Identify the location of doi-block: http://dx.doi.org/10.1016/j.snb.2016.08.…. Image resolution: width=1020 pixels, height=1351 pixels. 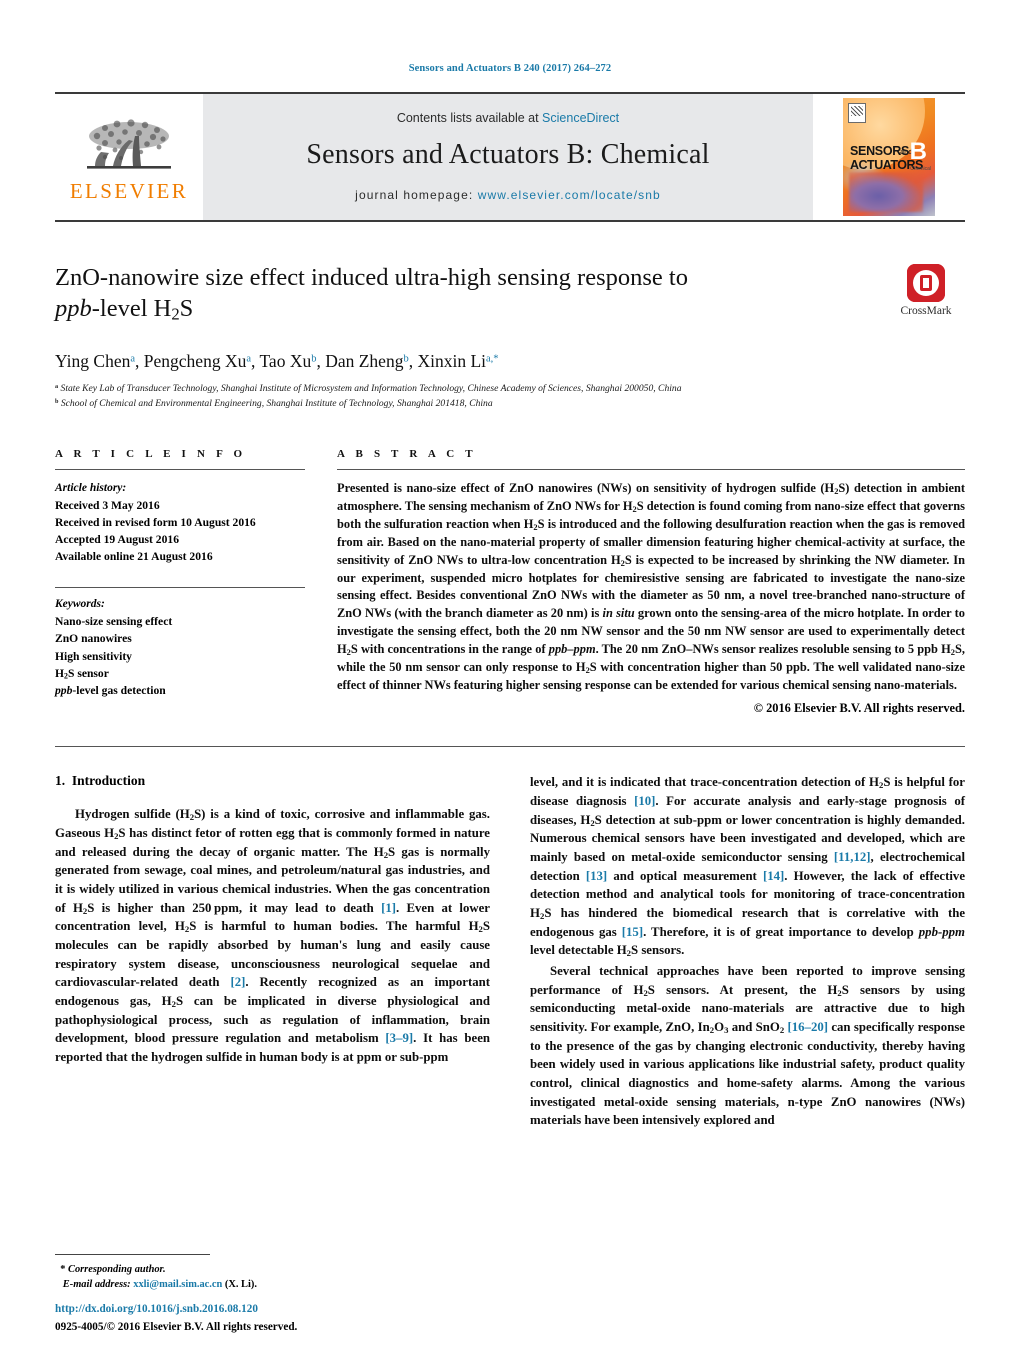
(315, 1319).